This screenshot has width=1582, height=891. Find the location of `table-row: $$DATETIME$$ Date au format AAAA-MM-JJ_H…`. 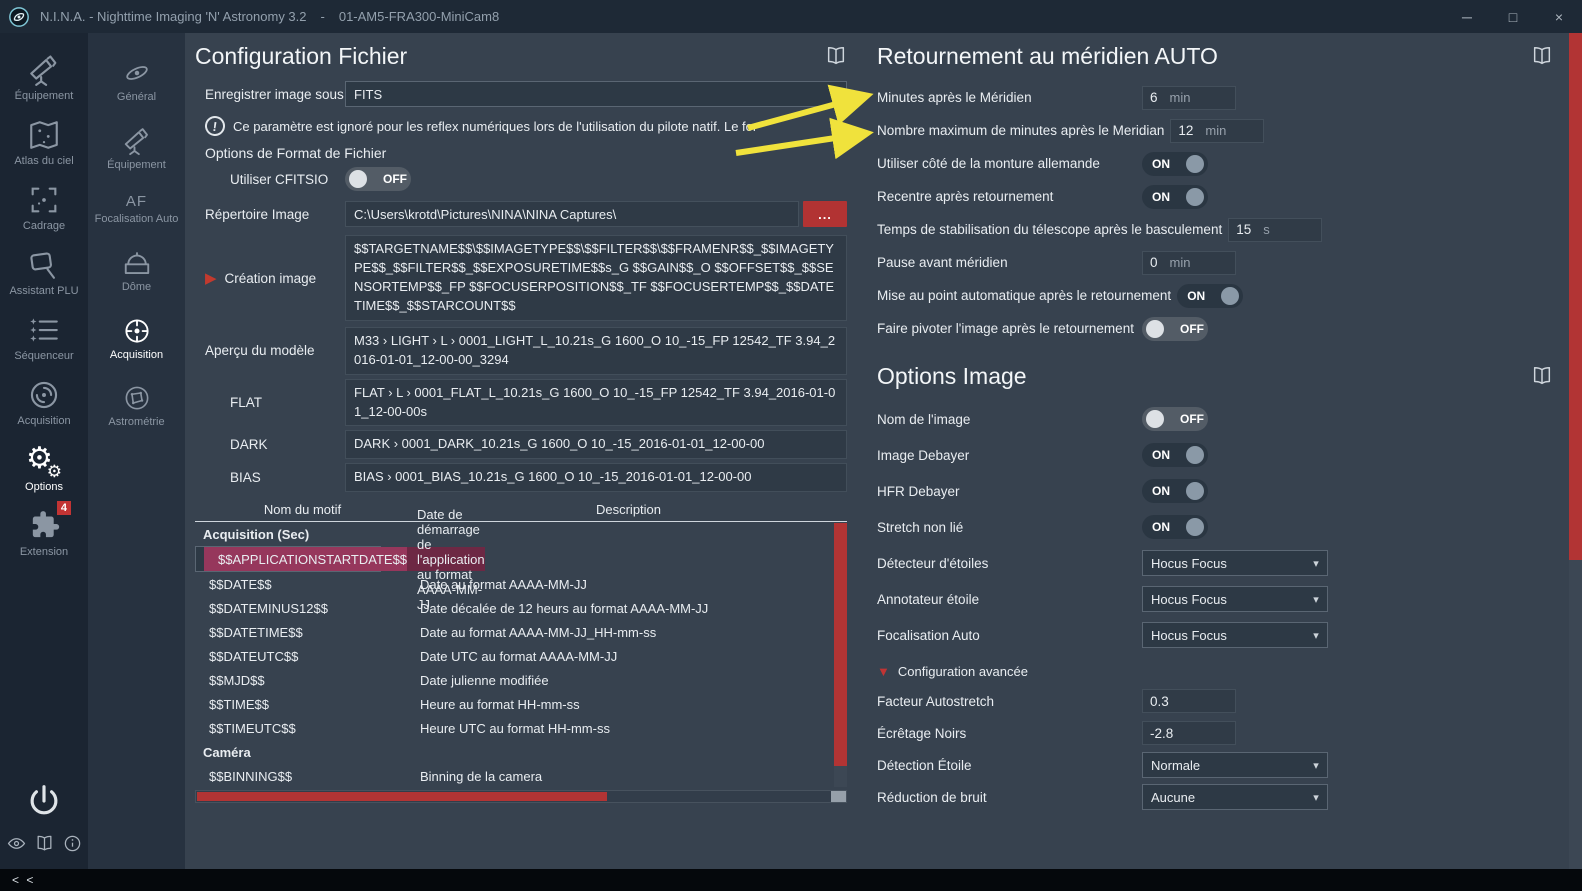

table-row: $$DATETIME$$ Date au format AAAA-MM-JJ_H… is located at coordinates (514, 632).